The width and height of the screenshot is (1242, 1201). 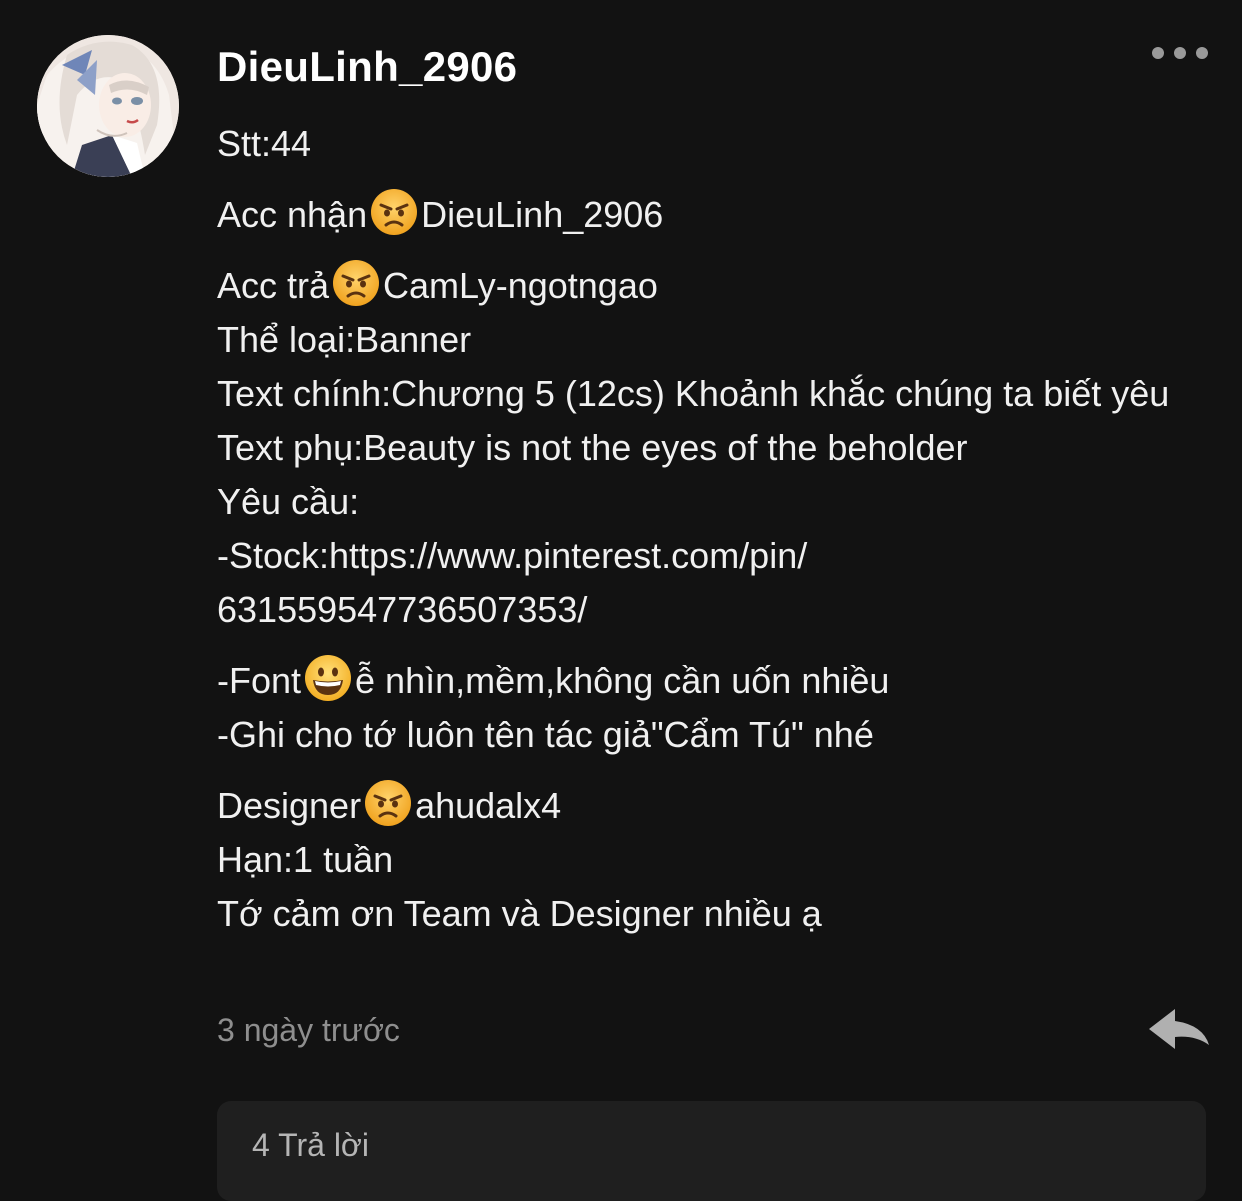 I want to click on comment-line-the-loai: Thể loại:Banner, so click(x=344, y=339).